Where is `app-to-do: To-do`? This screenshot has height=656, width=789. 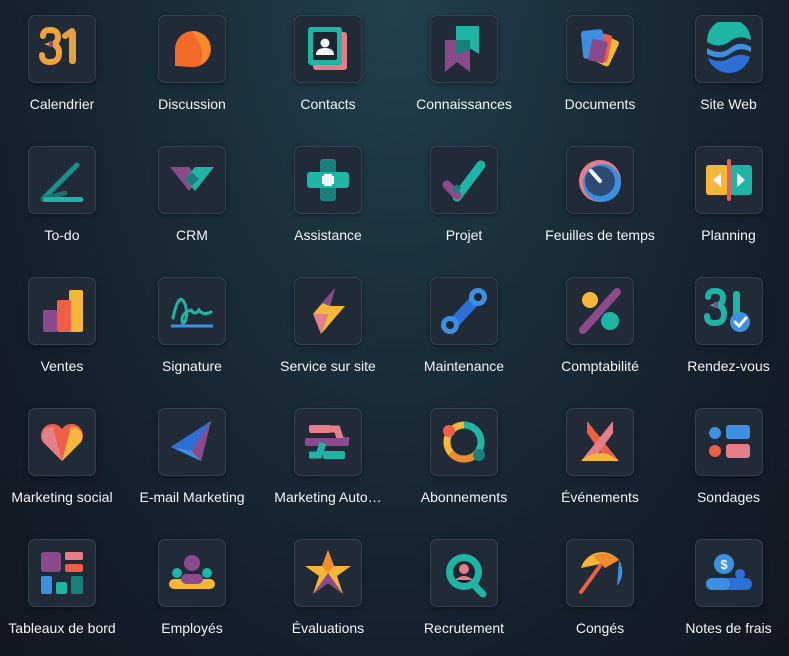 app-to-do: To-do is located at coordinates (62, 196).